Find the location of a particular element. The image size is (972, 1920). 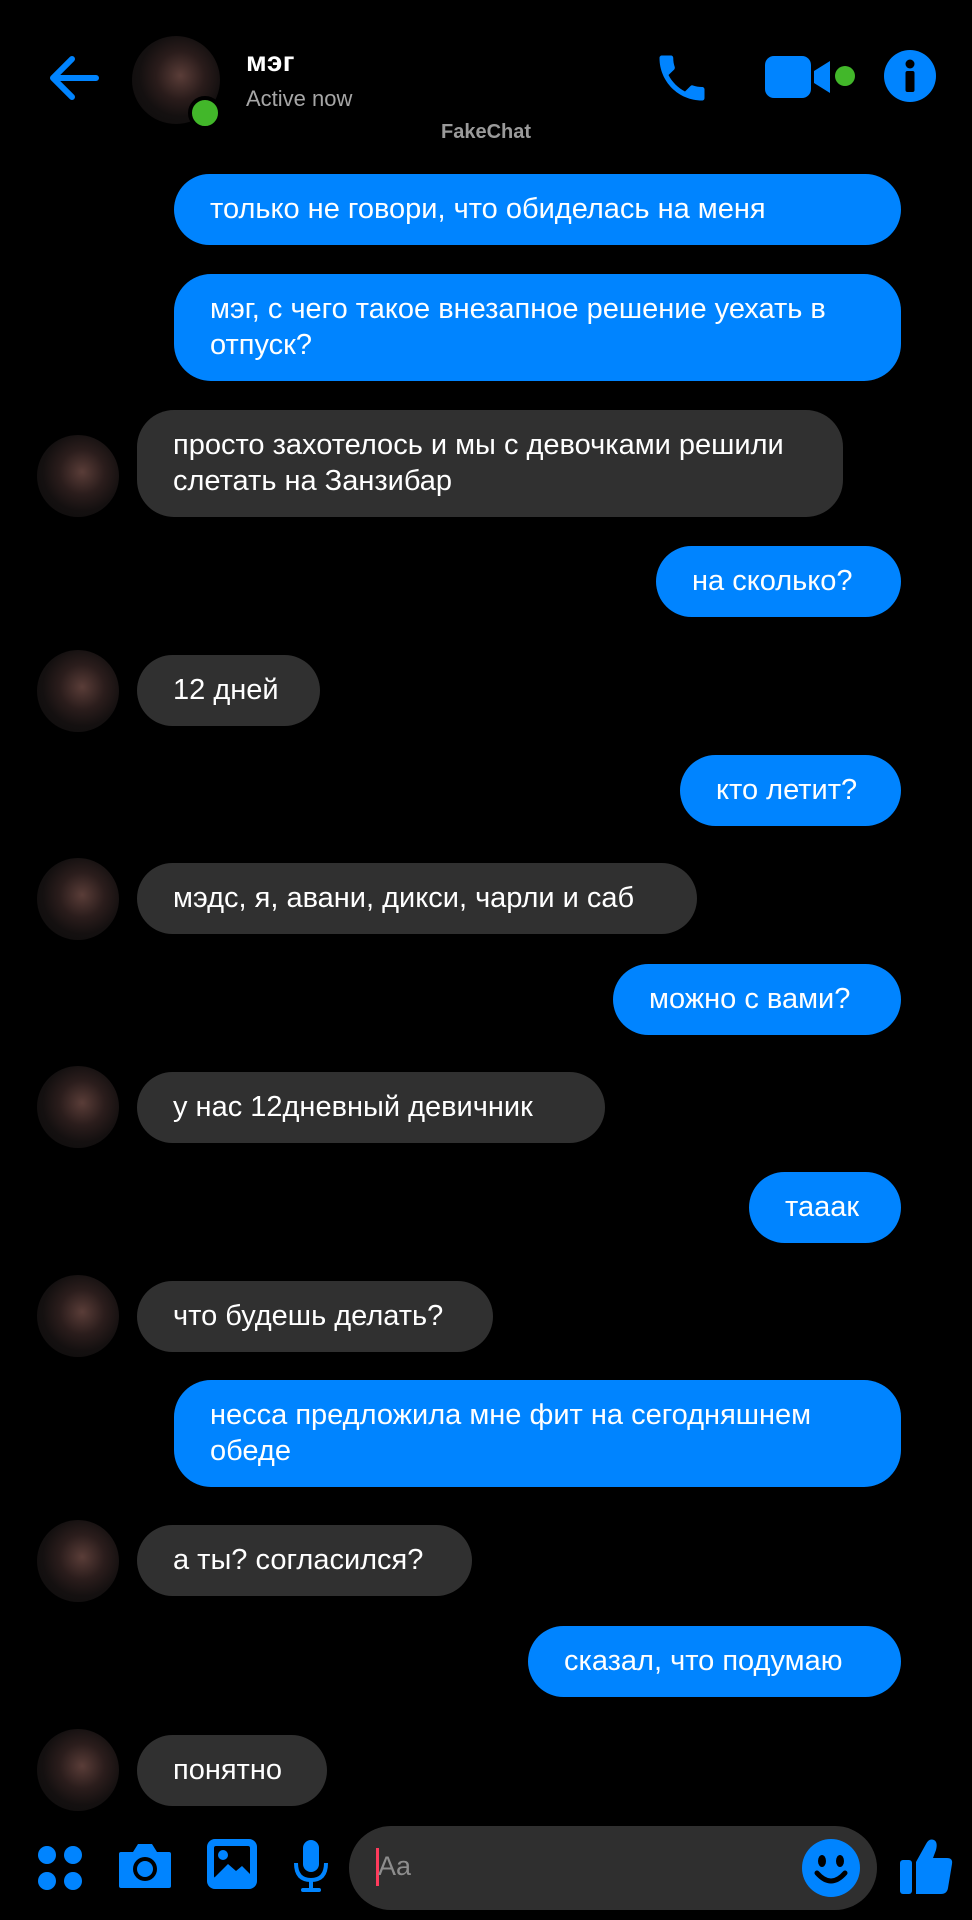

sent-message: кто летит? is located at coordinates (790, 790).